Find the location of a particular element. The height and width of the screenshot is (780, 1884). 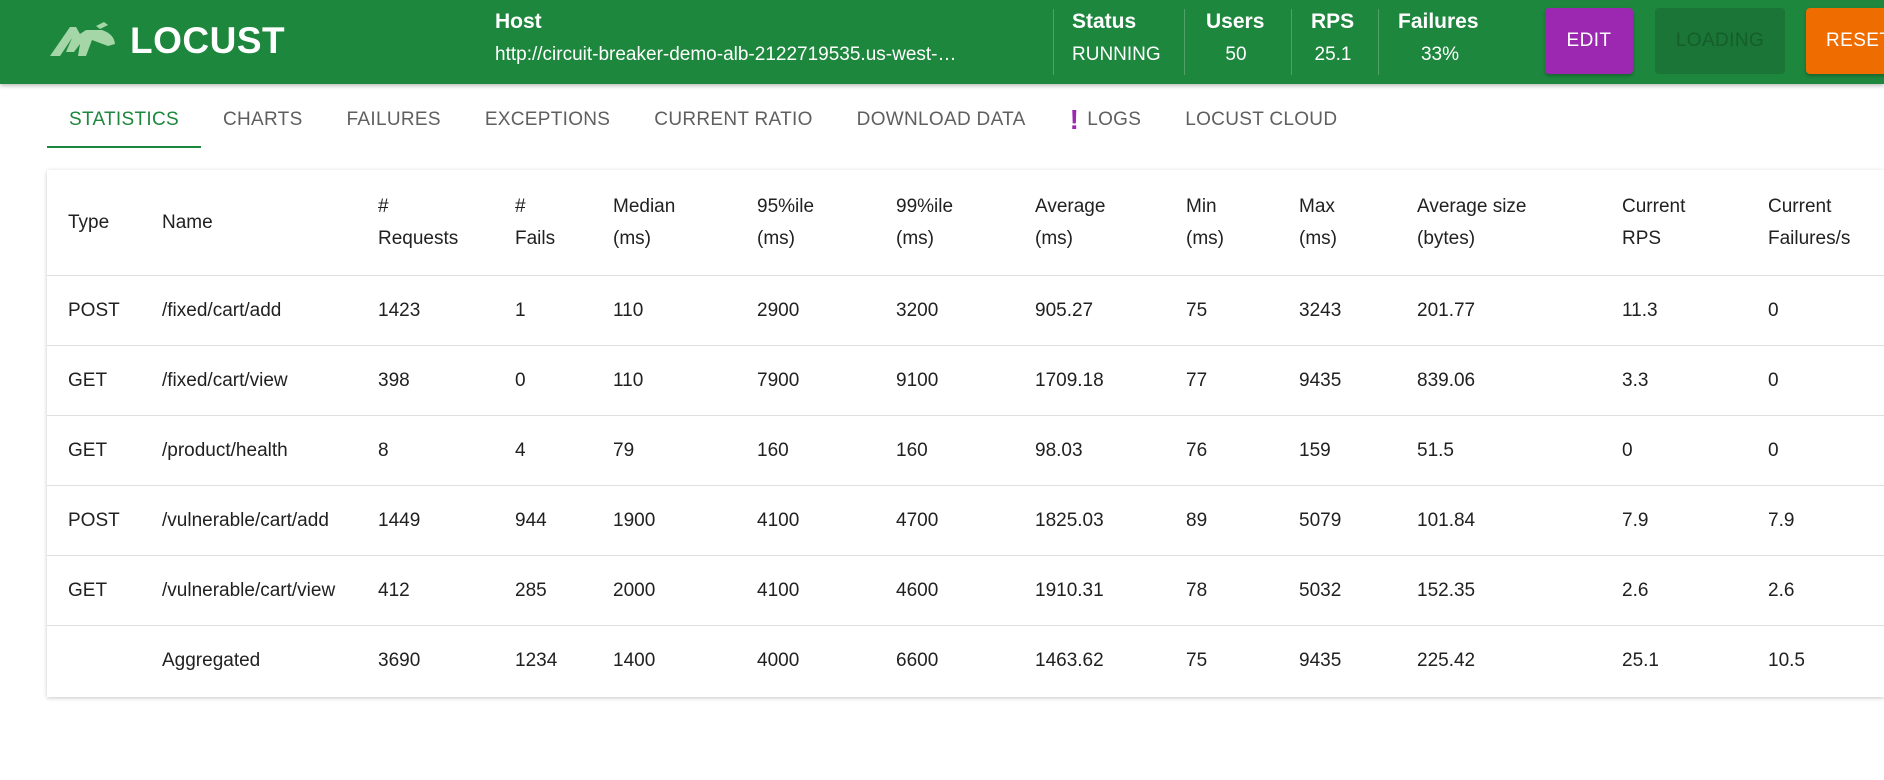

table-cell-median: 79 is located at coordinates (664, 450).